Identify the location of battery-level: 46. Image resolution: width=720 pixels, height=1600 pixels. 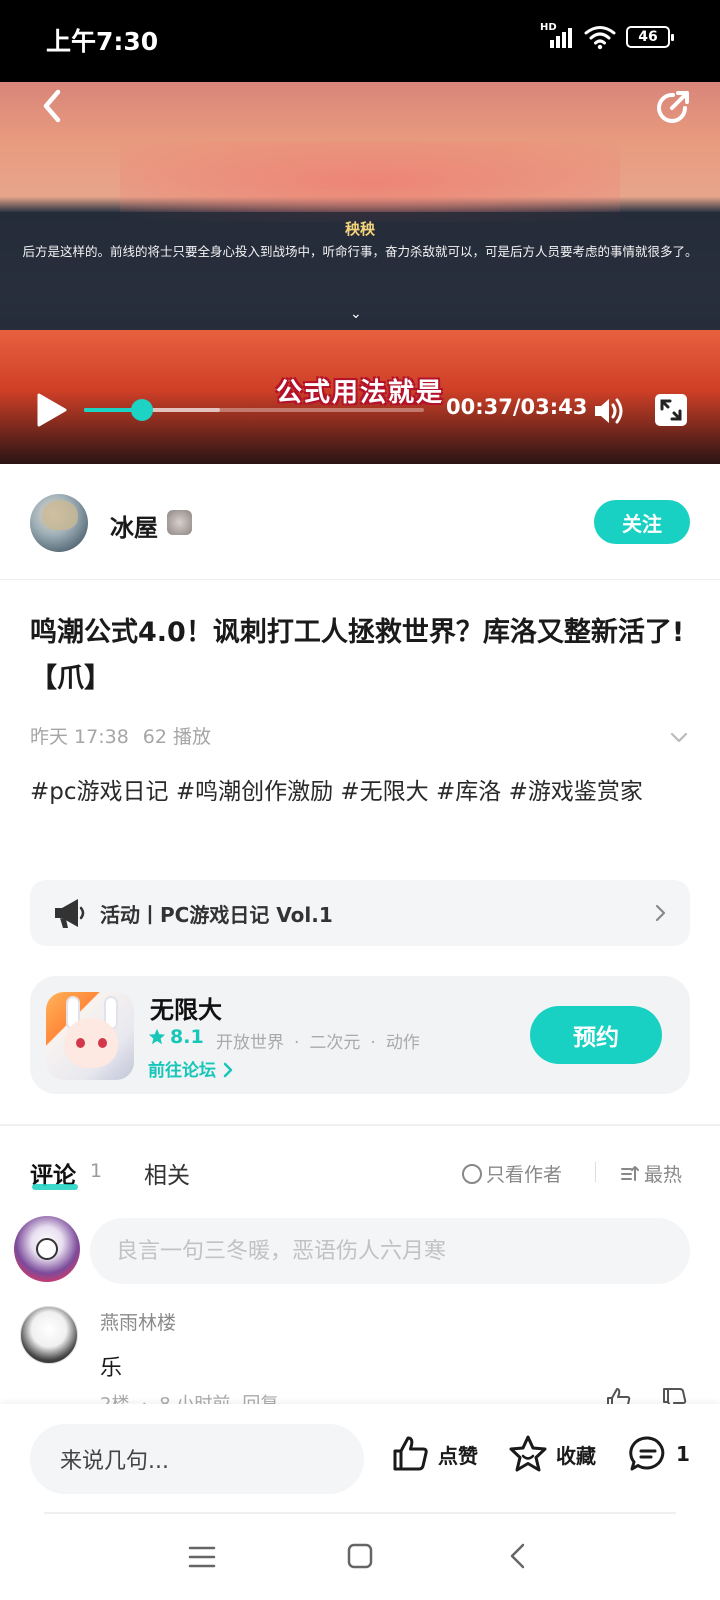
(648, 37).